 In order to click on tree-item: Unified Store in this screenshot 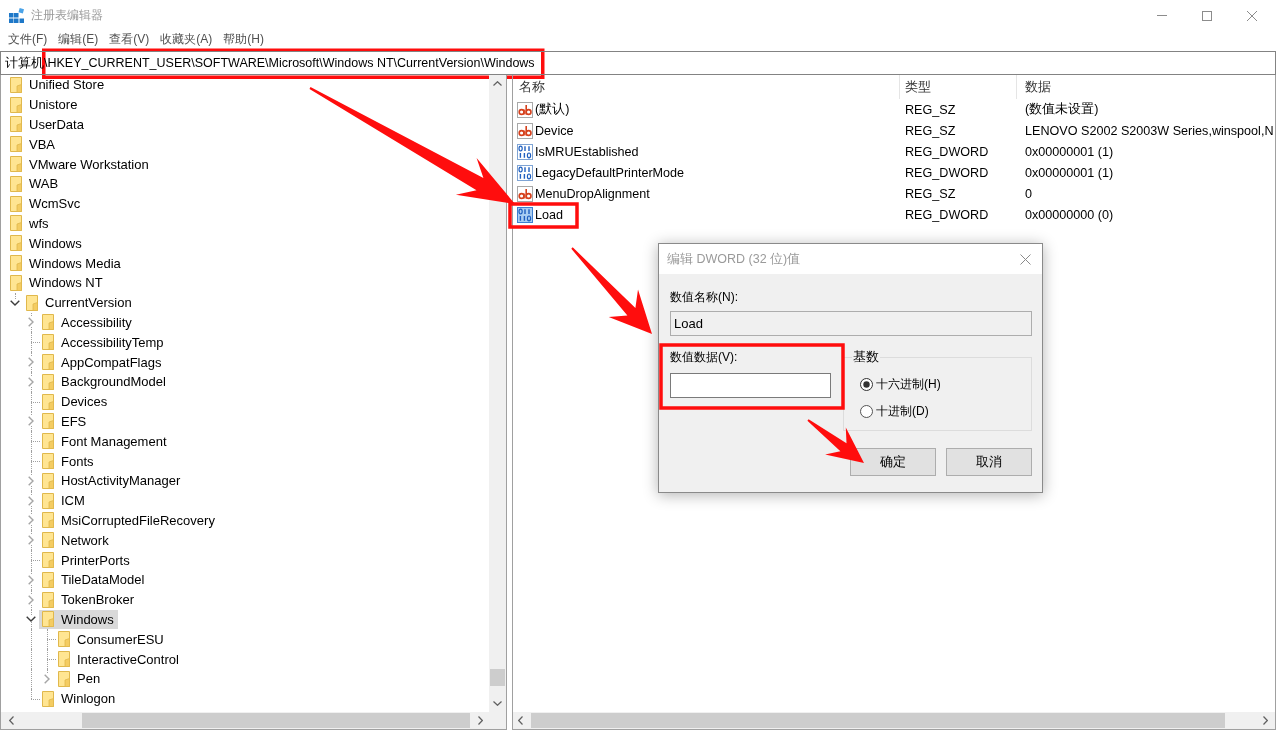, I will do `click(58, 85)`.